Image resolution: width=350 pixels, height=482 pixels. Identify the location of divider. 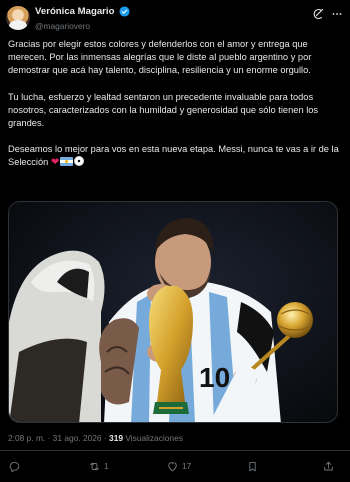
(175, 450).